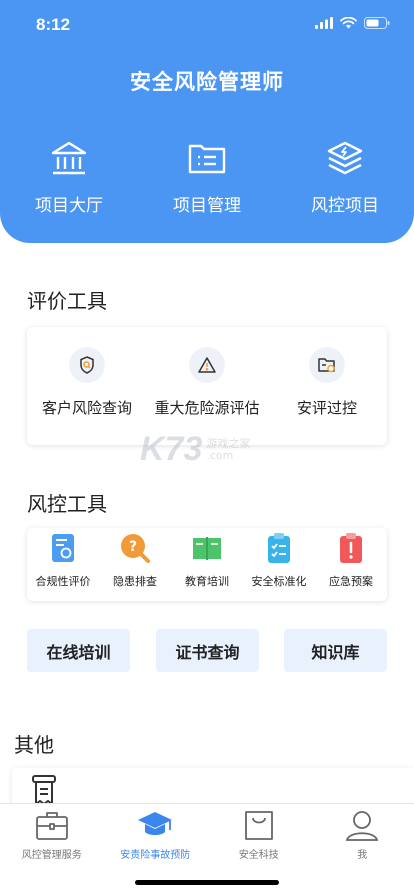  Describe the element at coordinates (345, 206) in the screenshot. I see `nav-label: 风控项目` at that location.